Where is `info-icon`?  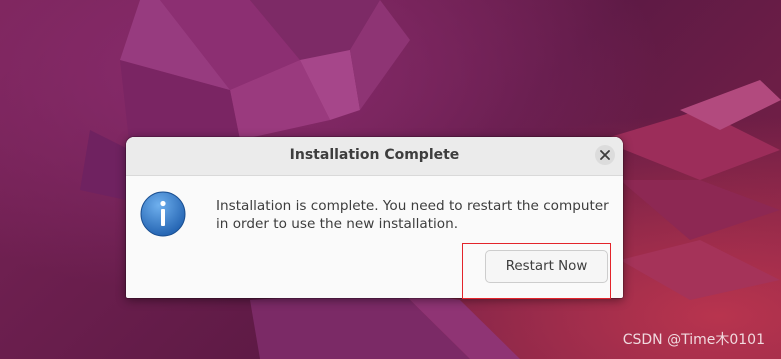
info-icon is located at coordinates (163, 214).